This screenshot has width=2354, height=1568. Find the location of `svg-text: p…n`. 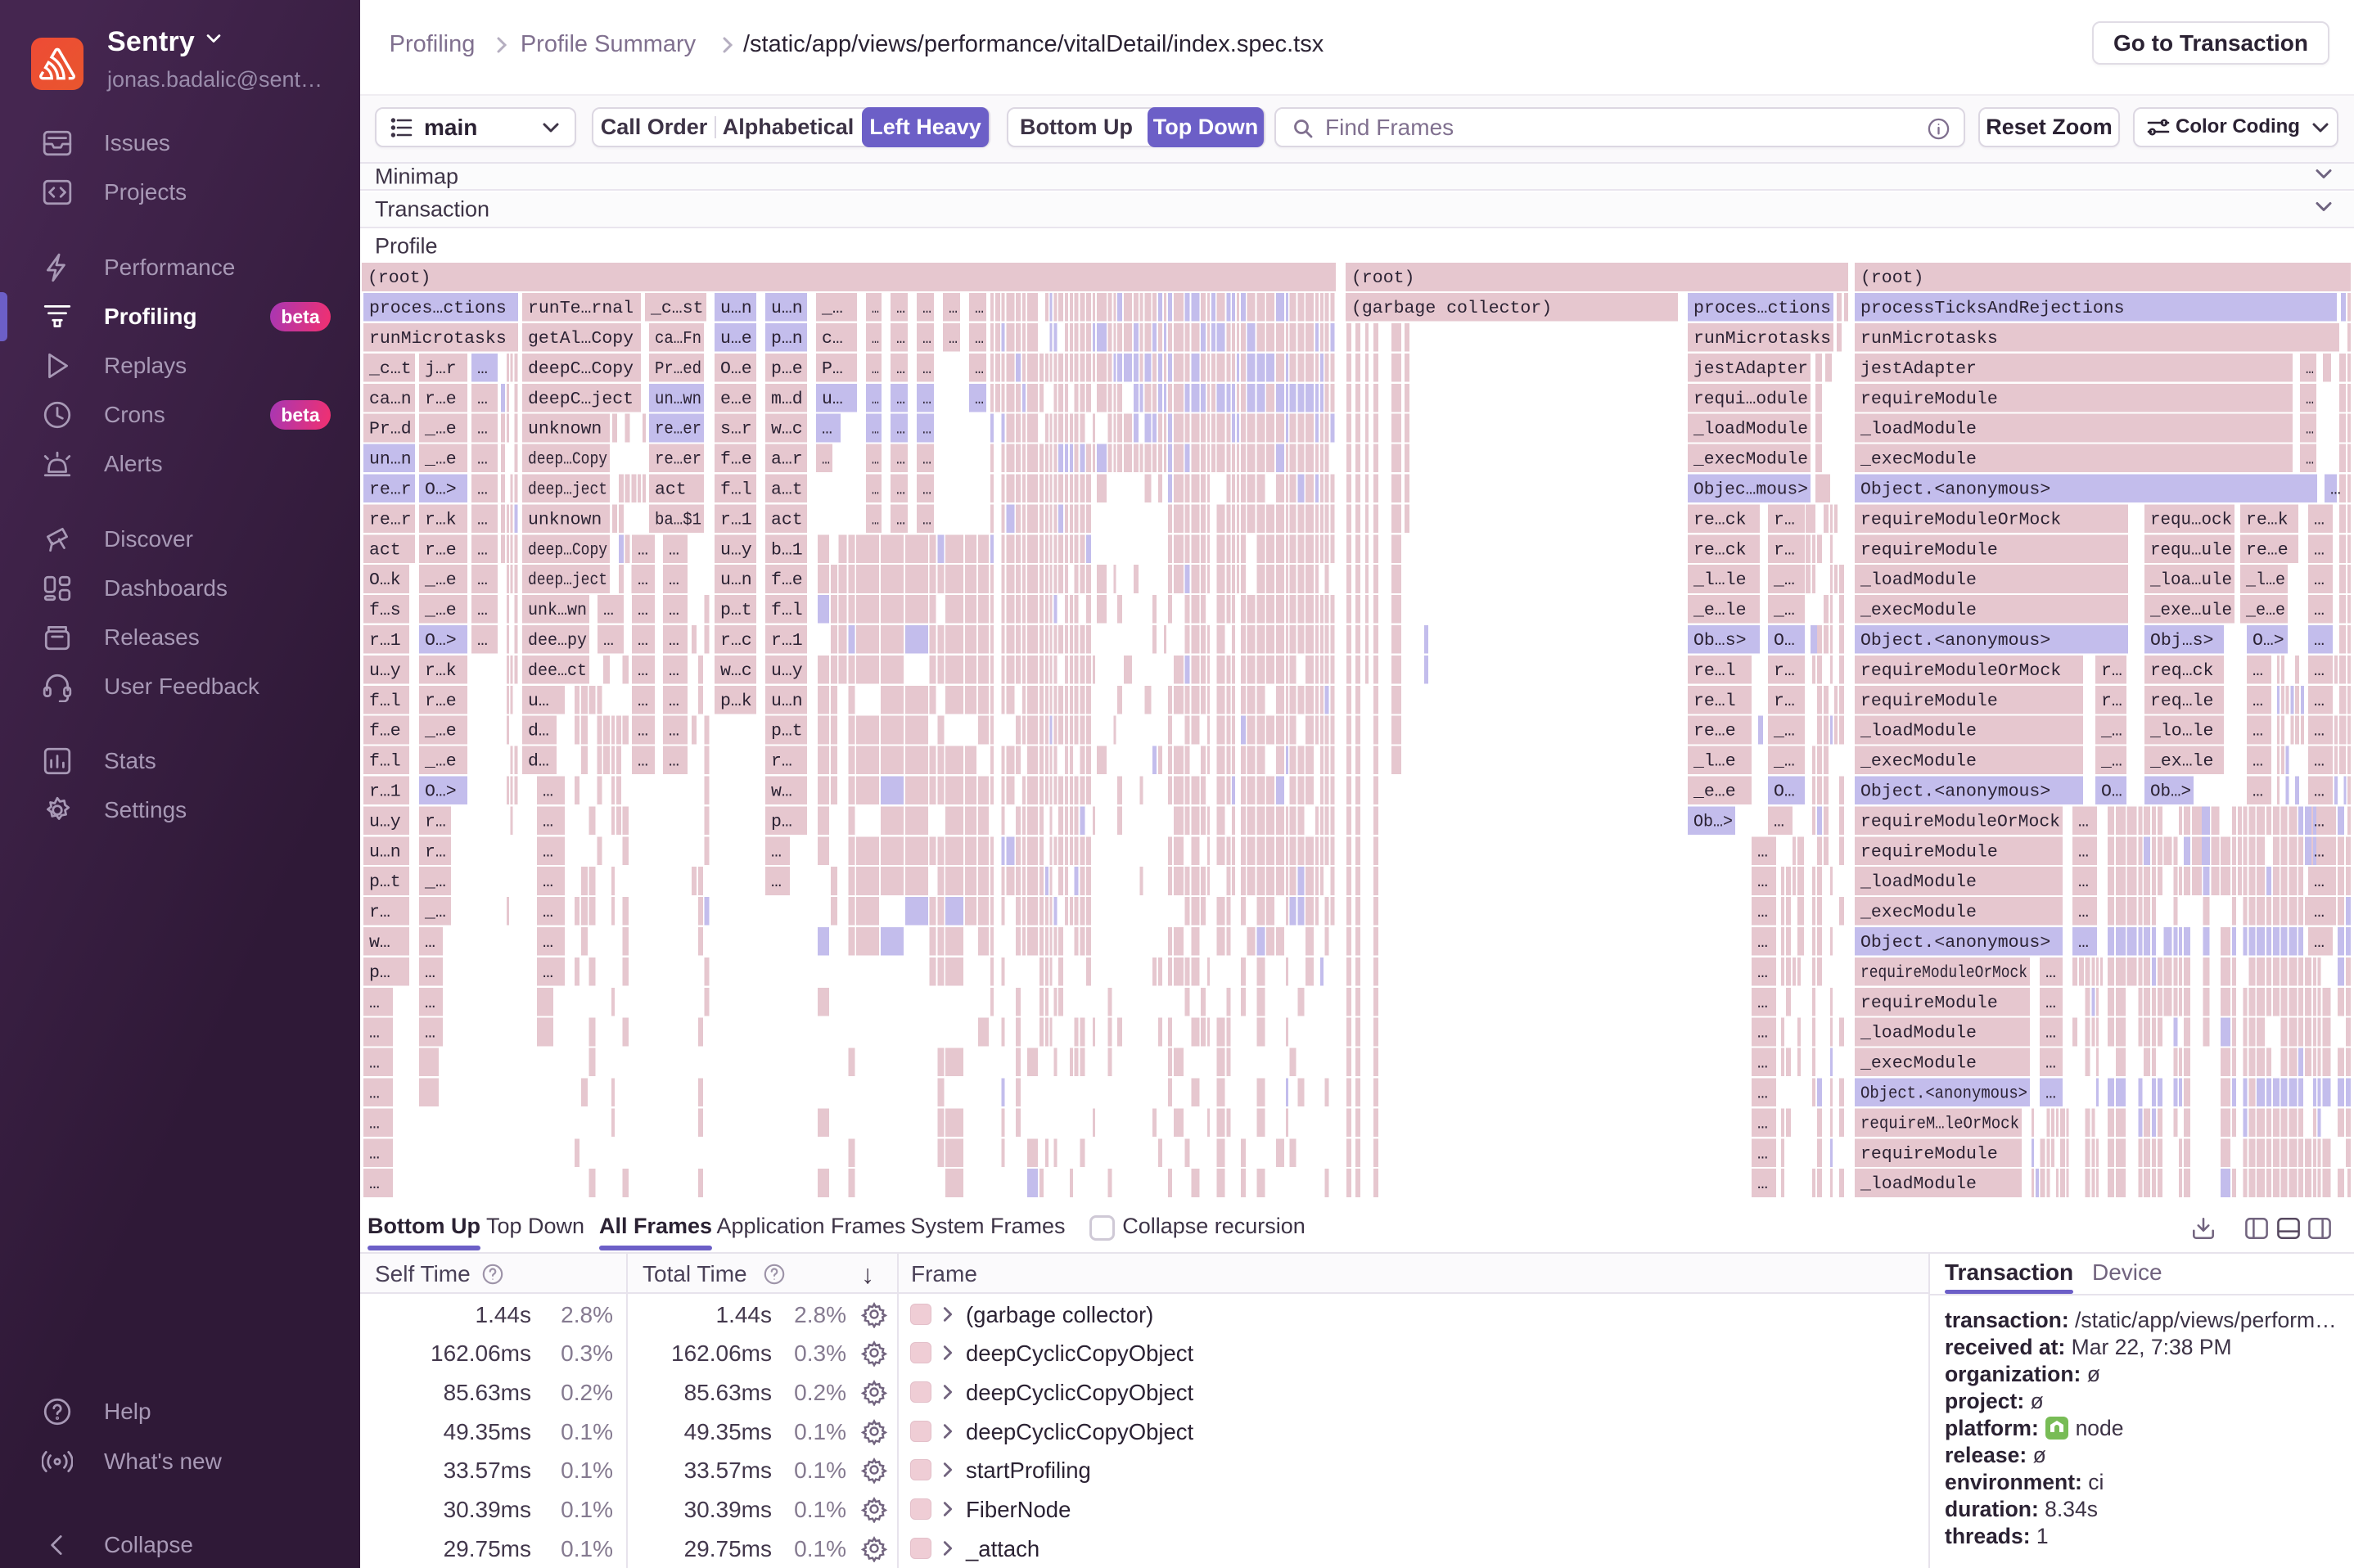

svg-text: p…n is located at coordinates (787, 339).